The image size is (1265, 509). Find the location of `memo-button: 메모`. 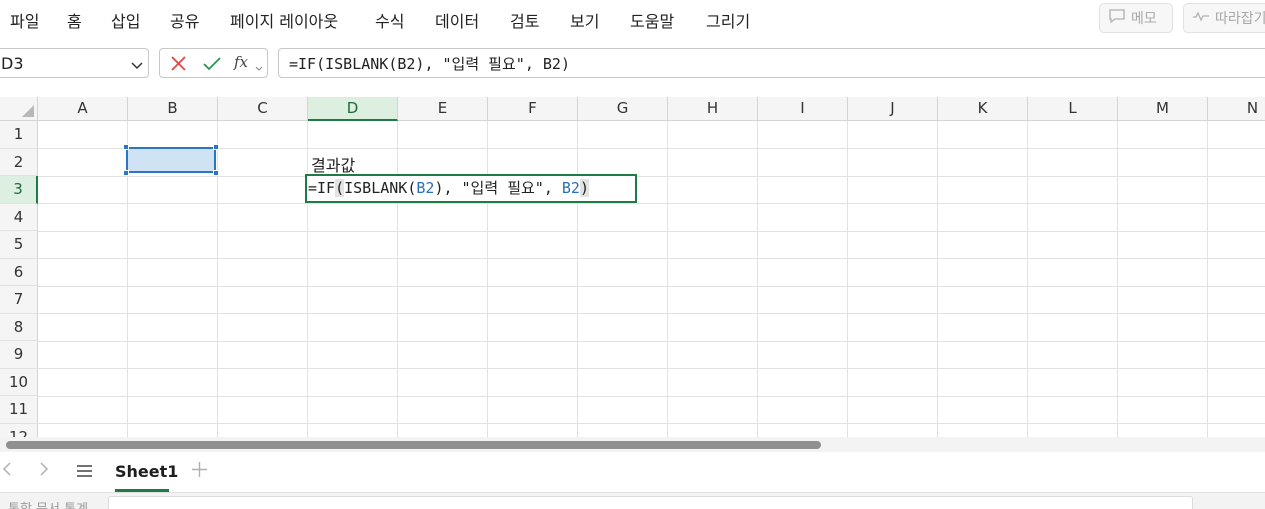

memo-button: 메모 is located at coordinates (1136, 18).